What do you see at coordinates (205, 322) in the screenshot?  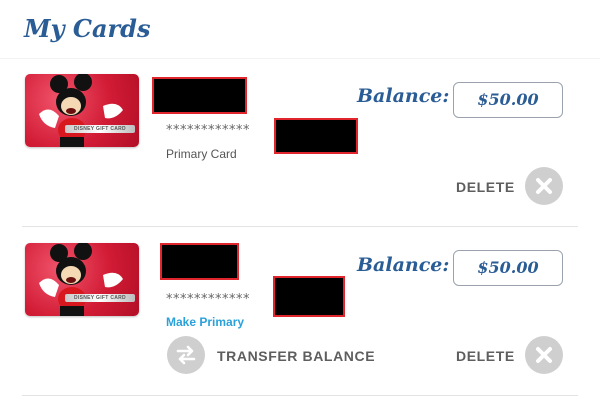 I see `make-primary-link: Make Primary` at bounding box center [205, 322].